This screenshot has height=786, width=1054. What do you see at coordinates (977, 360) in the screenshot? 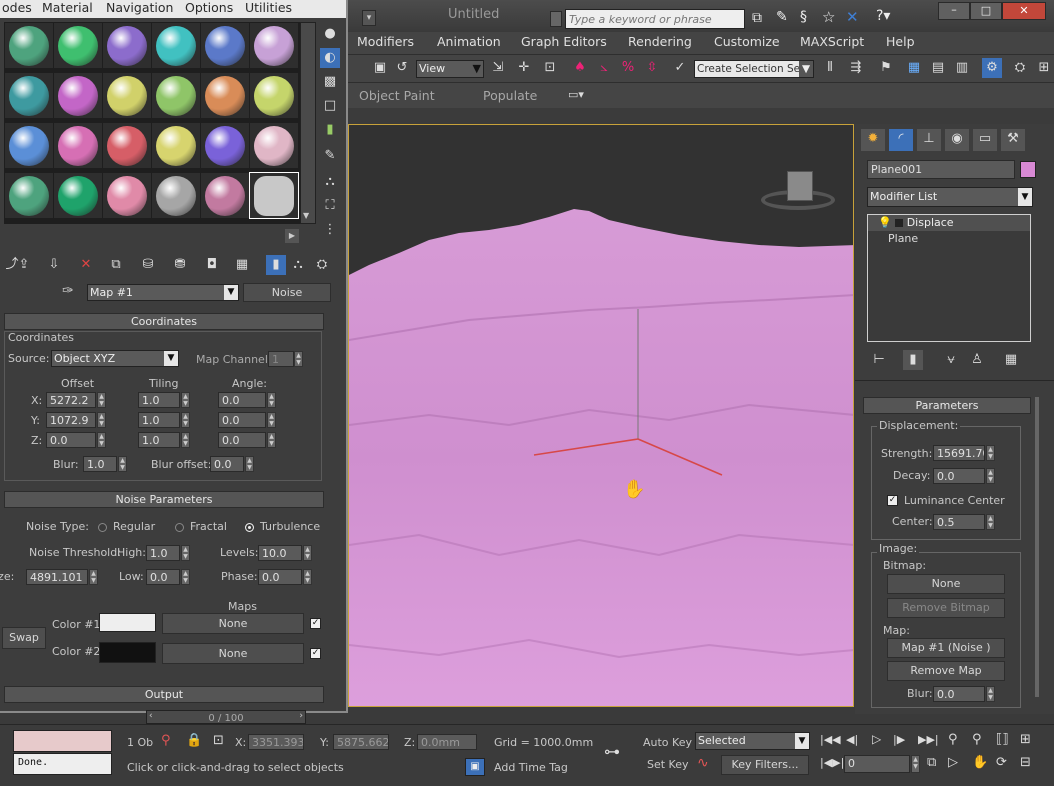
I see `remove-modifier-icon: ♙` at bounding box center [977, 360].